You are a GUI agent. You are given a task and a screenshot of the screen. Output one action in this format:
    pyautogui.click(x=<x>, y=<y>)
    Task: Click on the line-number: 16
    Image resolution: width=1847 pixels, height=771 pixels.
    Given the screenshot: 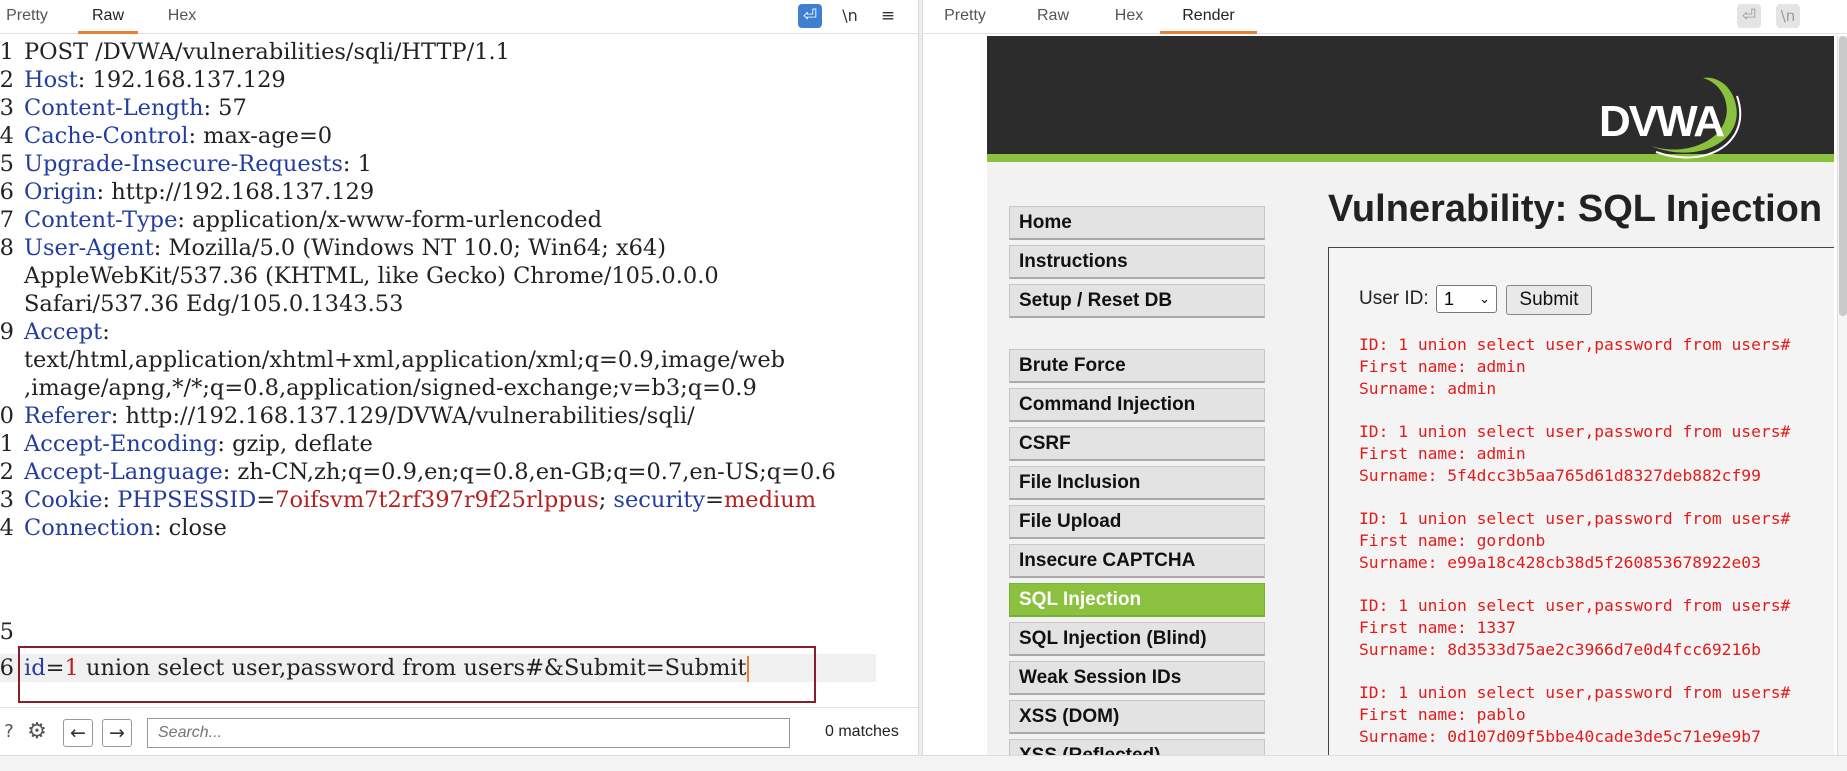 What is the action you would take?
    pyautogui.click(x=7, y=668)
    